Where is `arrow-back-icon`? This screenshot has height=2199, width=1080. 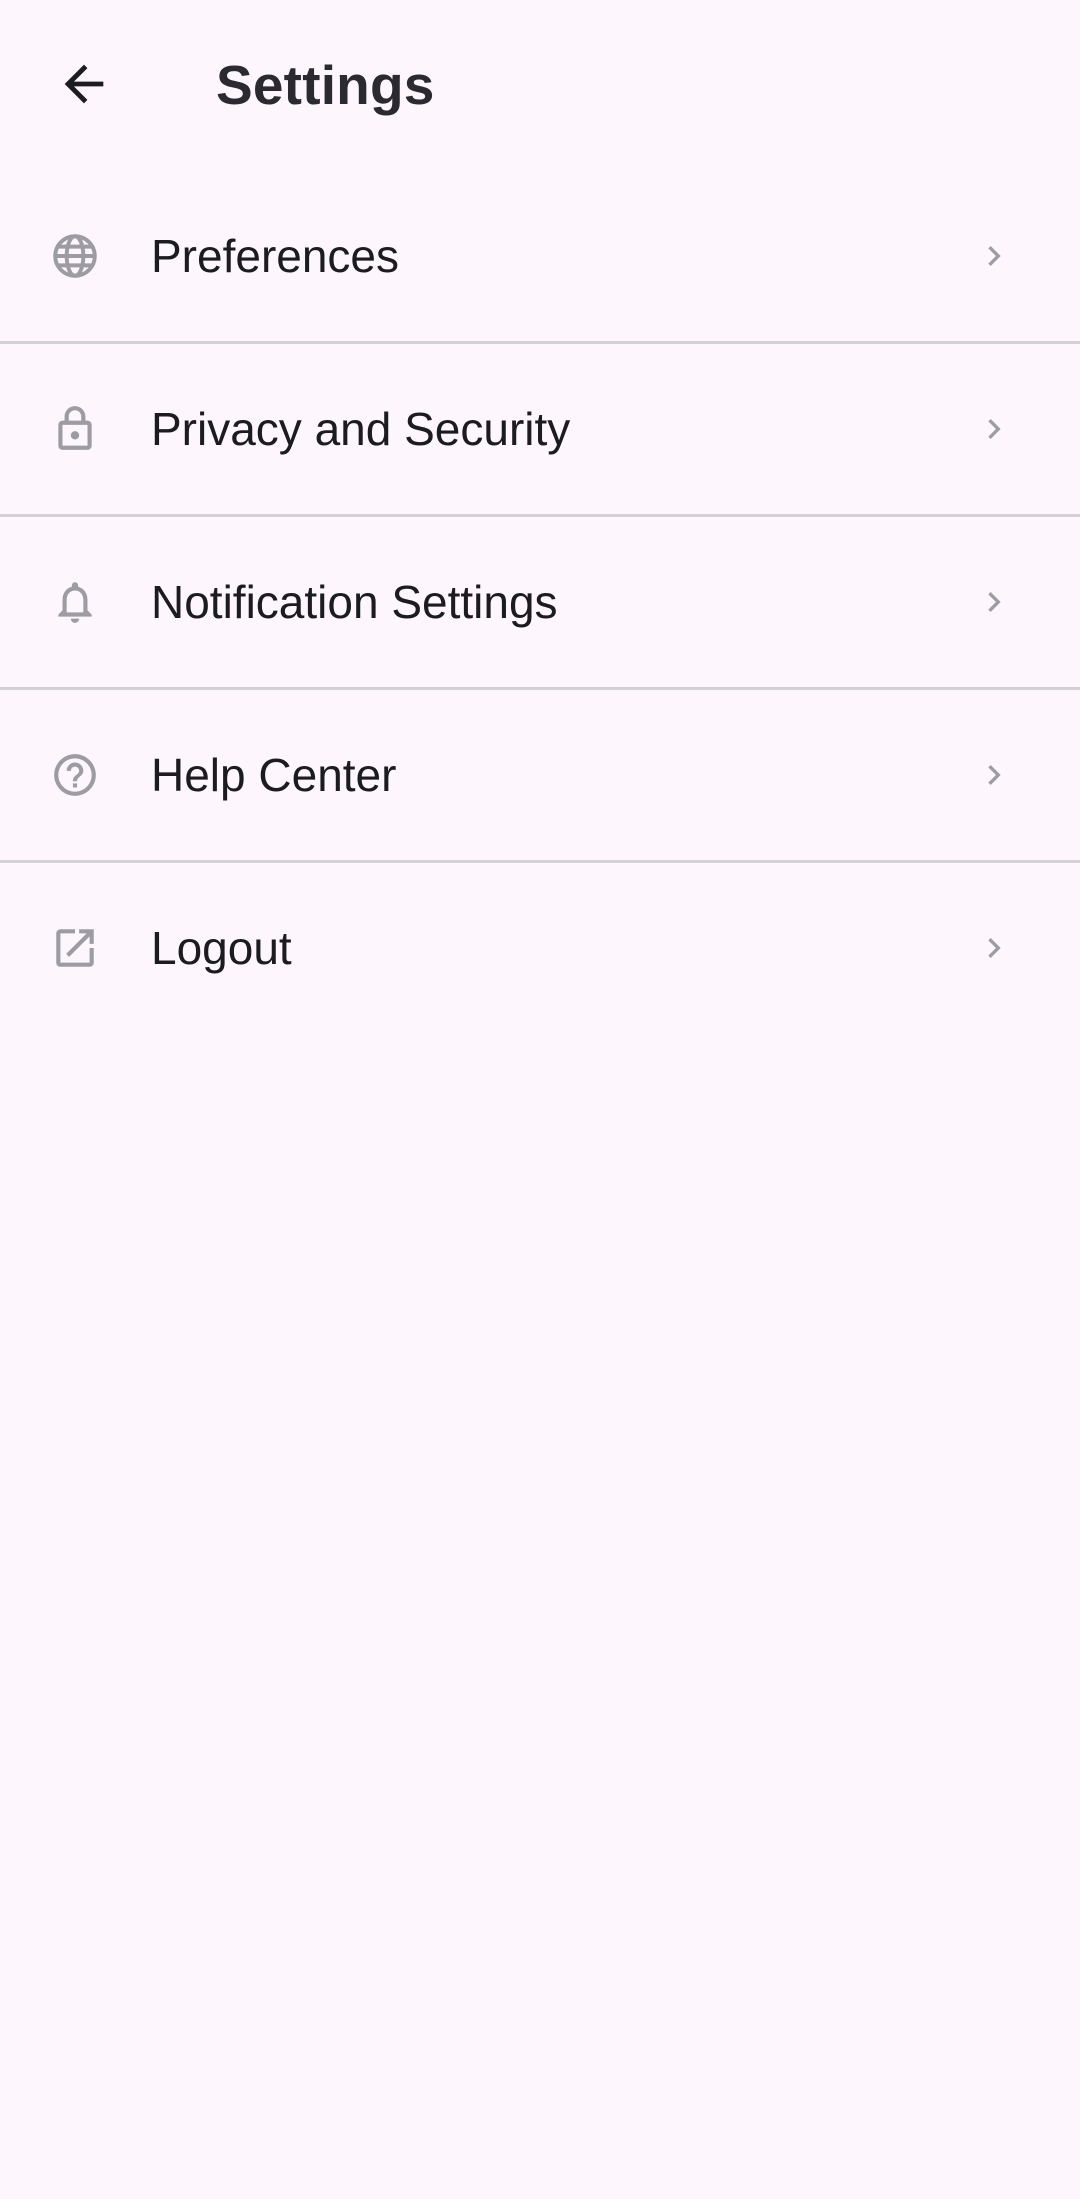 arrow-back-icon is located at coordinates (84, 84).